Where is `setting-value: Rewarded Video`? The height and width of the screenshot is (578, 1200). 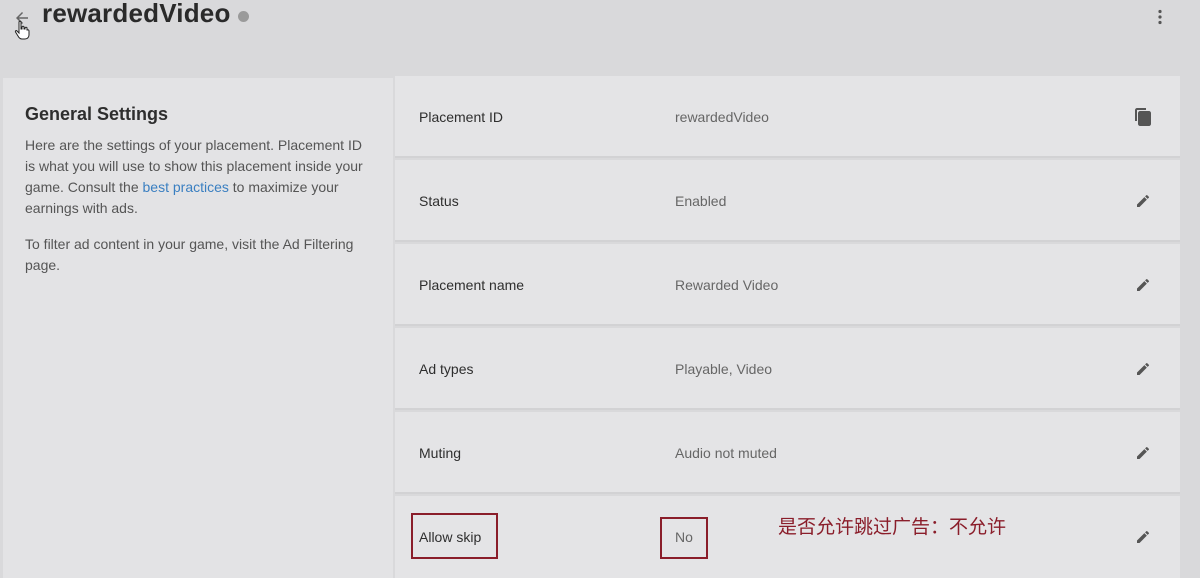
setting-value: Rewarded Video is located at coordinates (727, 285).